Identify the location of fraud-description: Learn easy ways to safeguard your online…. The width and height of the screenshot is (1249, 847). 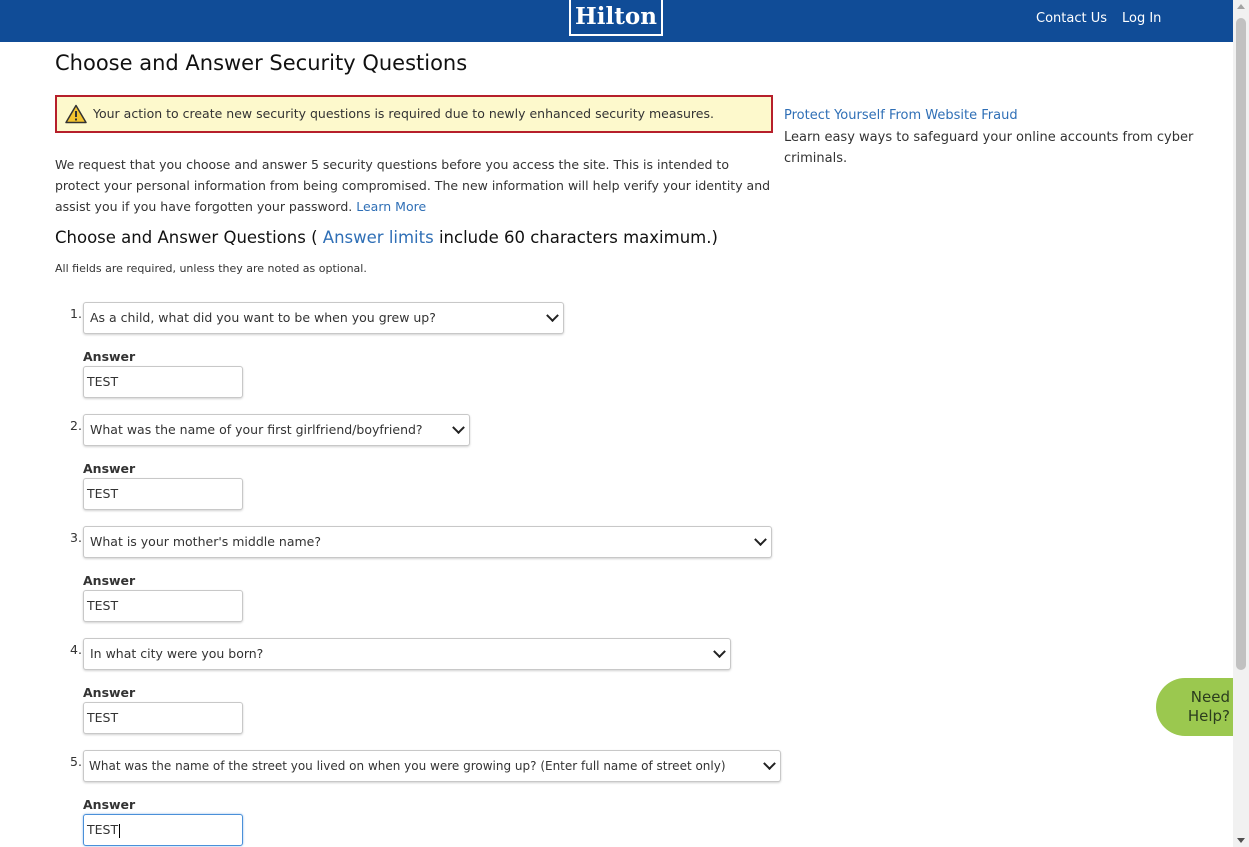
(989, 148).